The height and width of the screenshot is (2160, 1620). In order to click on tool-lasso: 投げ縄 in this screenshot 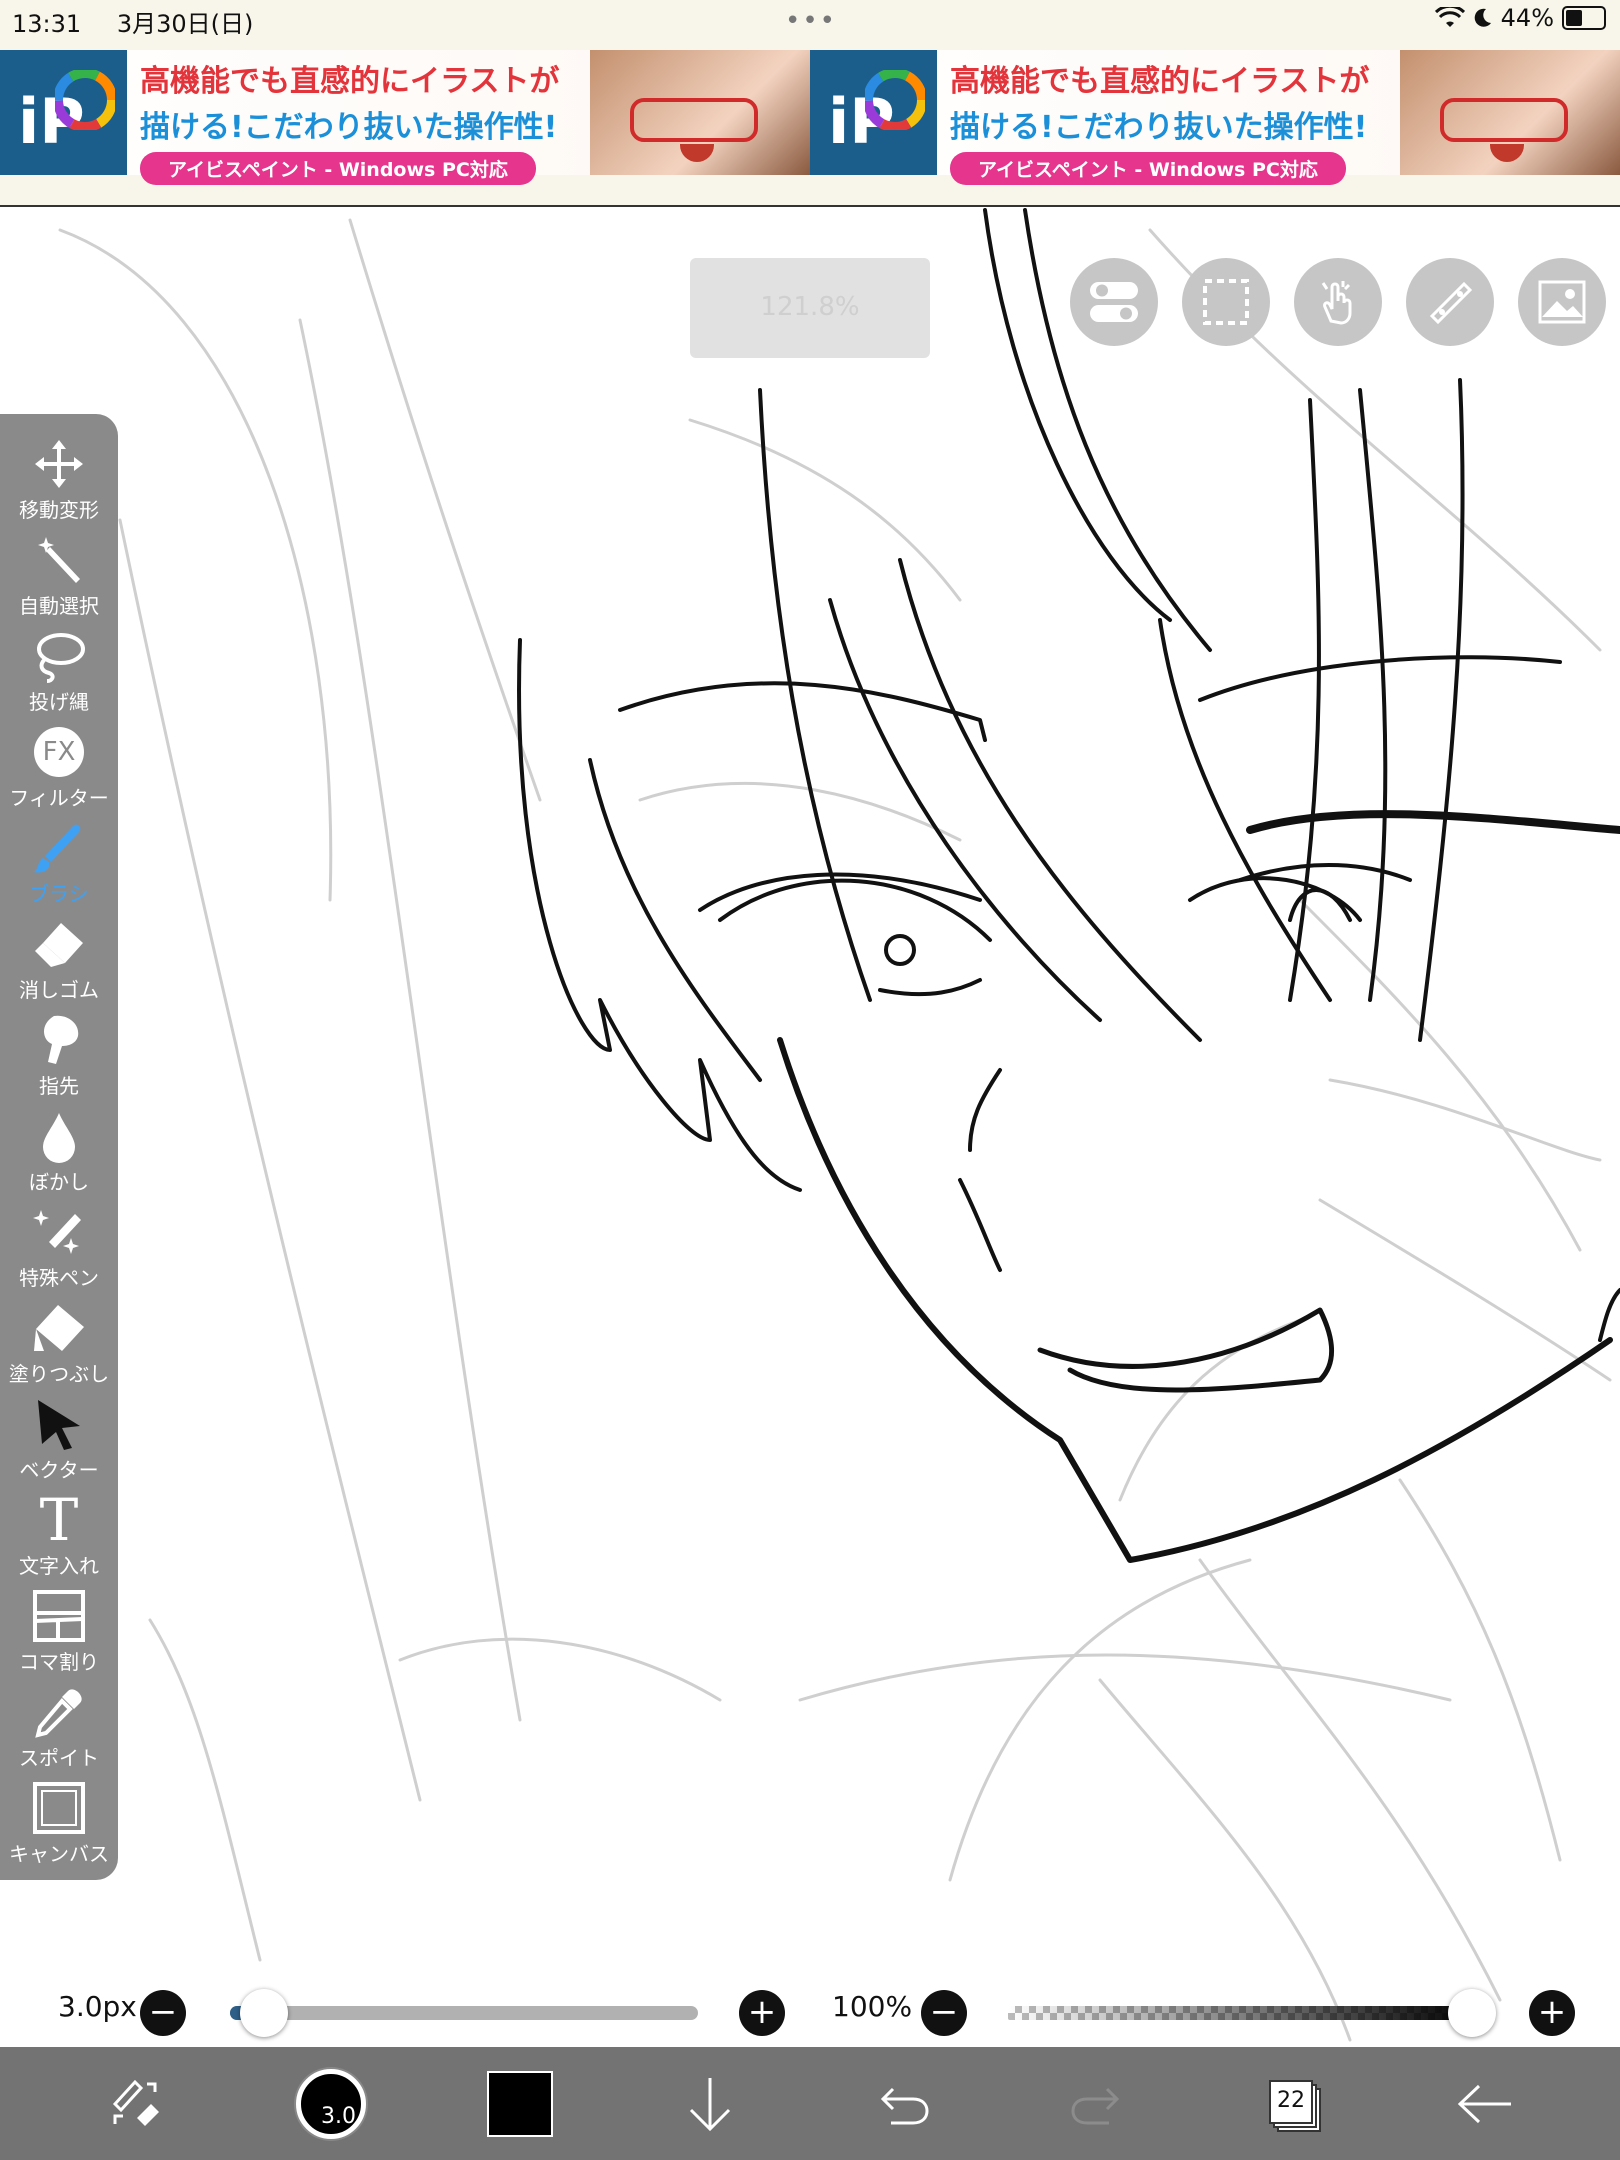, I will do `click(59, 672)`.